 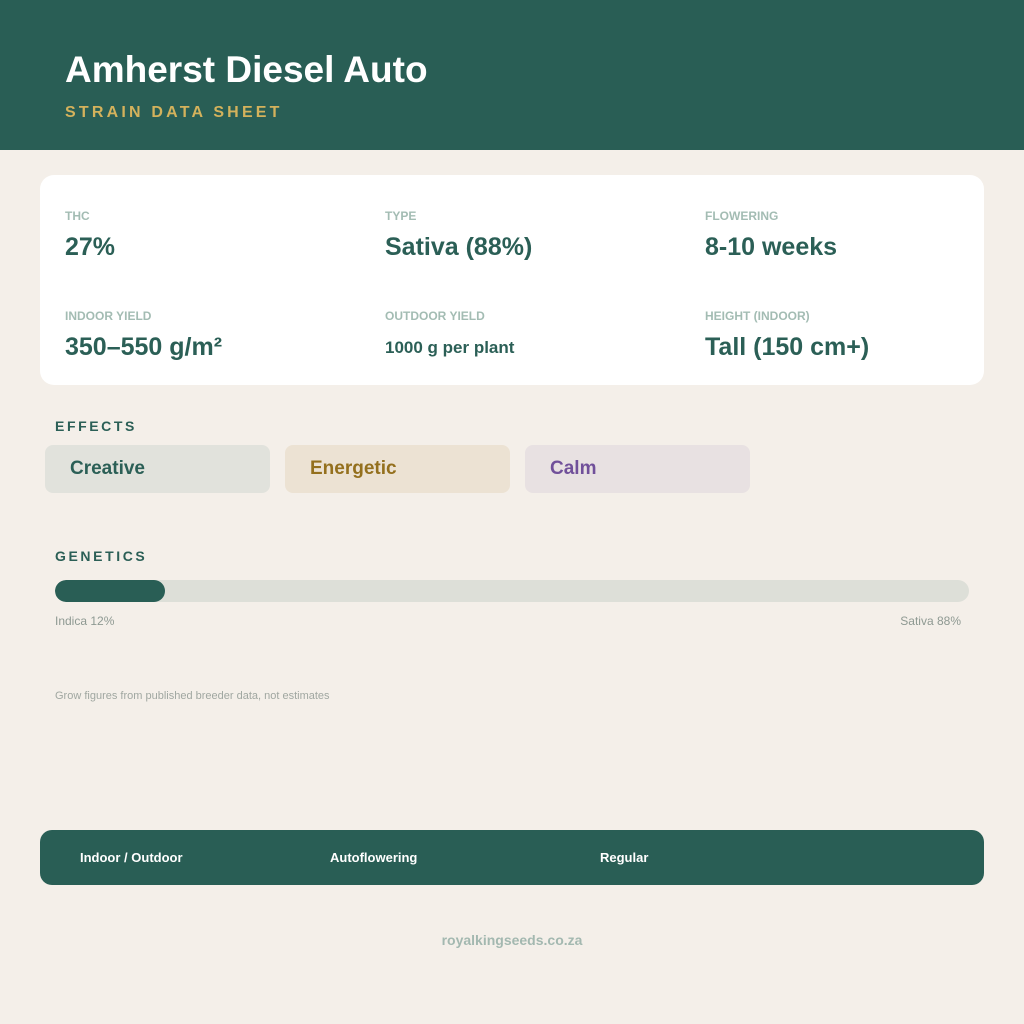 What do you see at coordinates (512, 857) in the screenshot?
I see `footer-bar: Indoor / Outdoor Autoflowering Regular` at bounding box center [512, 857].